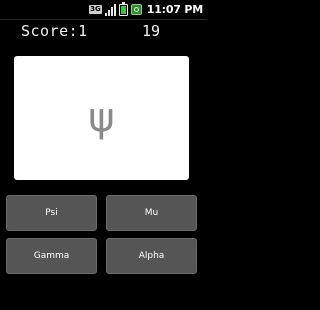  I want to click on status-bar: 3G 11:07 PM, so click(103, 10).